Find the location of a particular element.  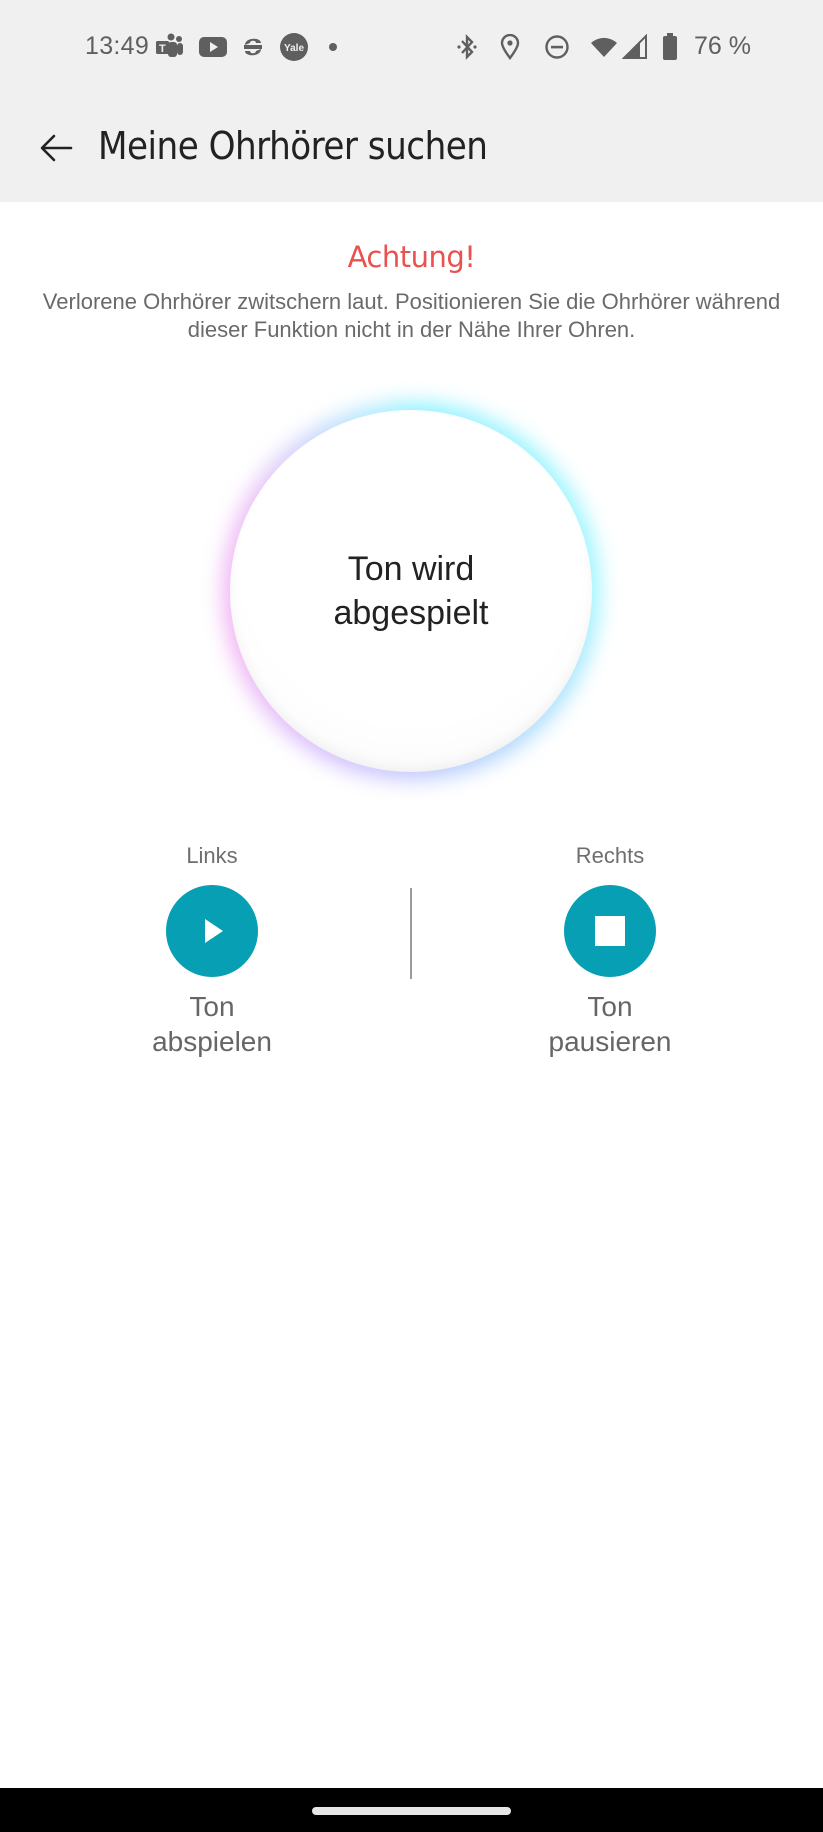

play-icon is located at coordinates (214, 931).